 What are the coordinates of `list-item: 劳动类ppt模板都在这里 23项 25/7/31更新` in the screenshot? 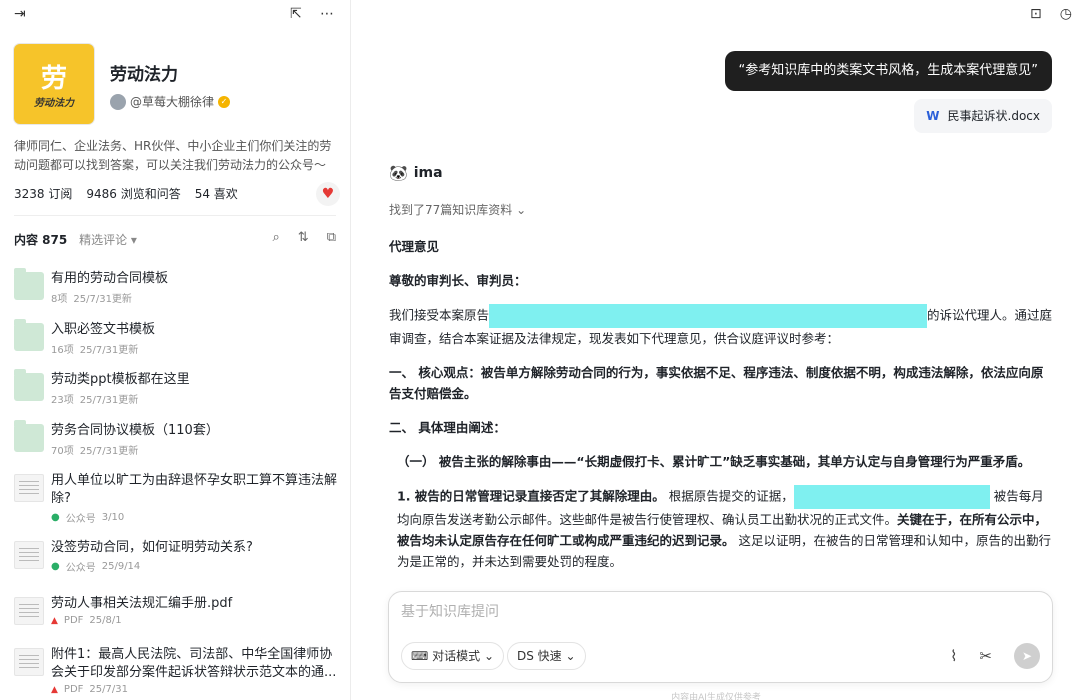 It's located at (179, 394).